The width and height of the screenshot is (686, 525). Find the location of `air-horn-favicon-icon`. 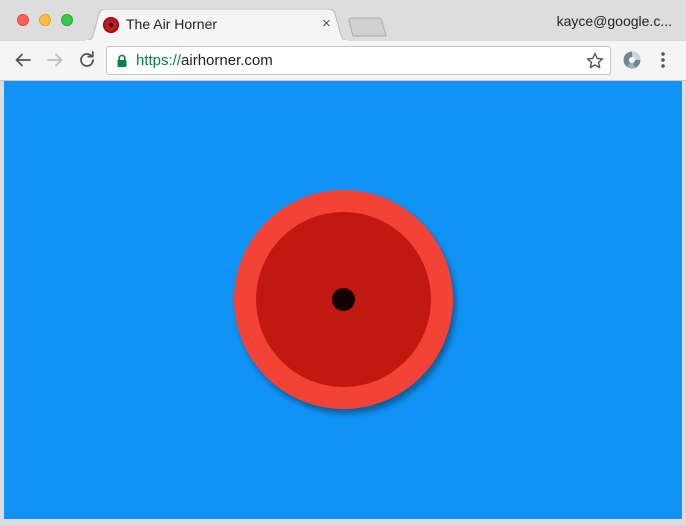

air-horn-favicon-icon is located at coordinates (111, 25).